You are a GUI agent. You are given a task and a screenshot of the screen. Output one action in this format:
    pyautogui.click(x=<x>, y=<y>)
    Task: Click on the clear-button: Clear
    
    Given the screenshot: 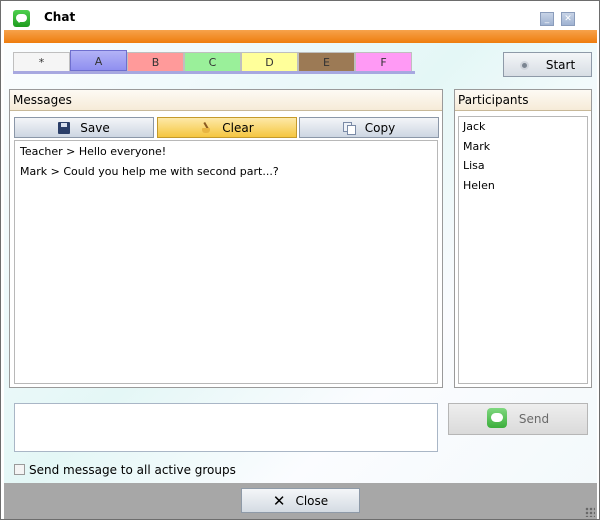 What is the action you would take?
    pyautogui.click(x=227, y=127)
    